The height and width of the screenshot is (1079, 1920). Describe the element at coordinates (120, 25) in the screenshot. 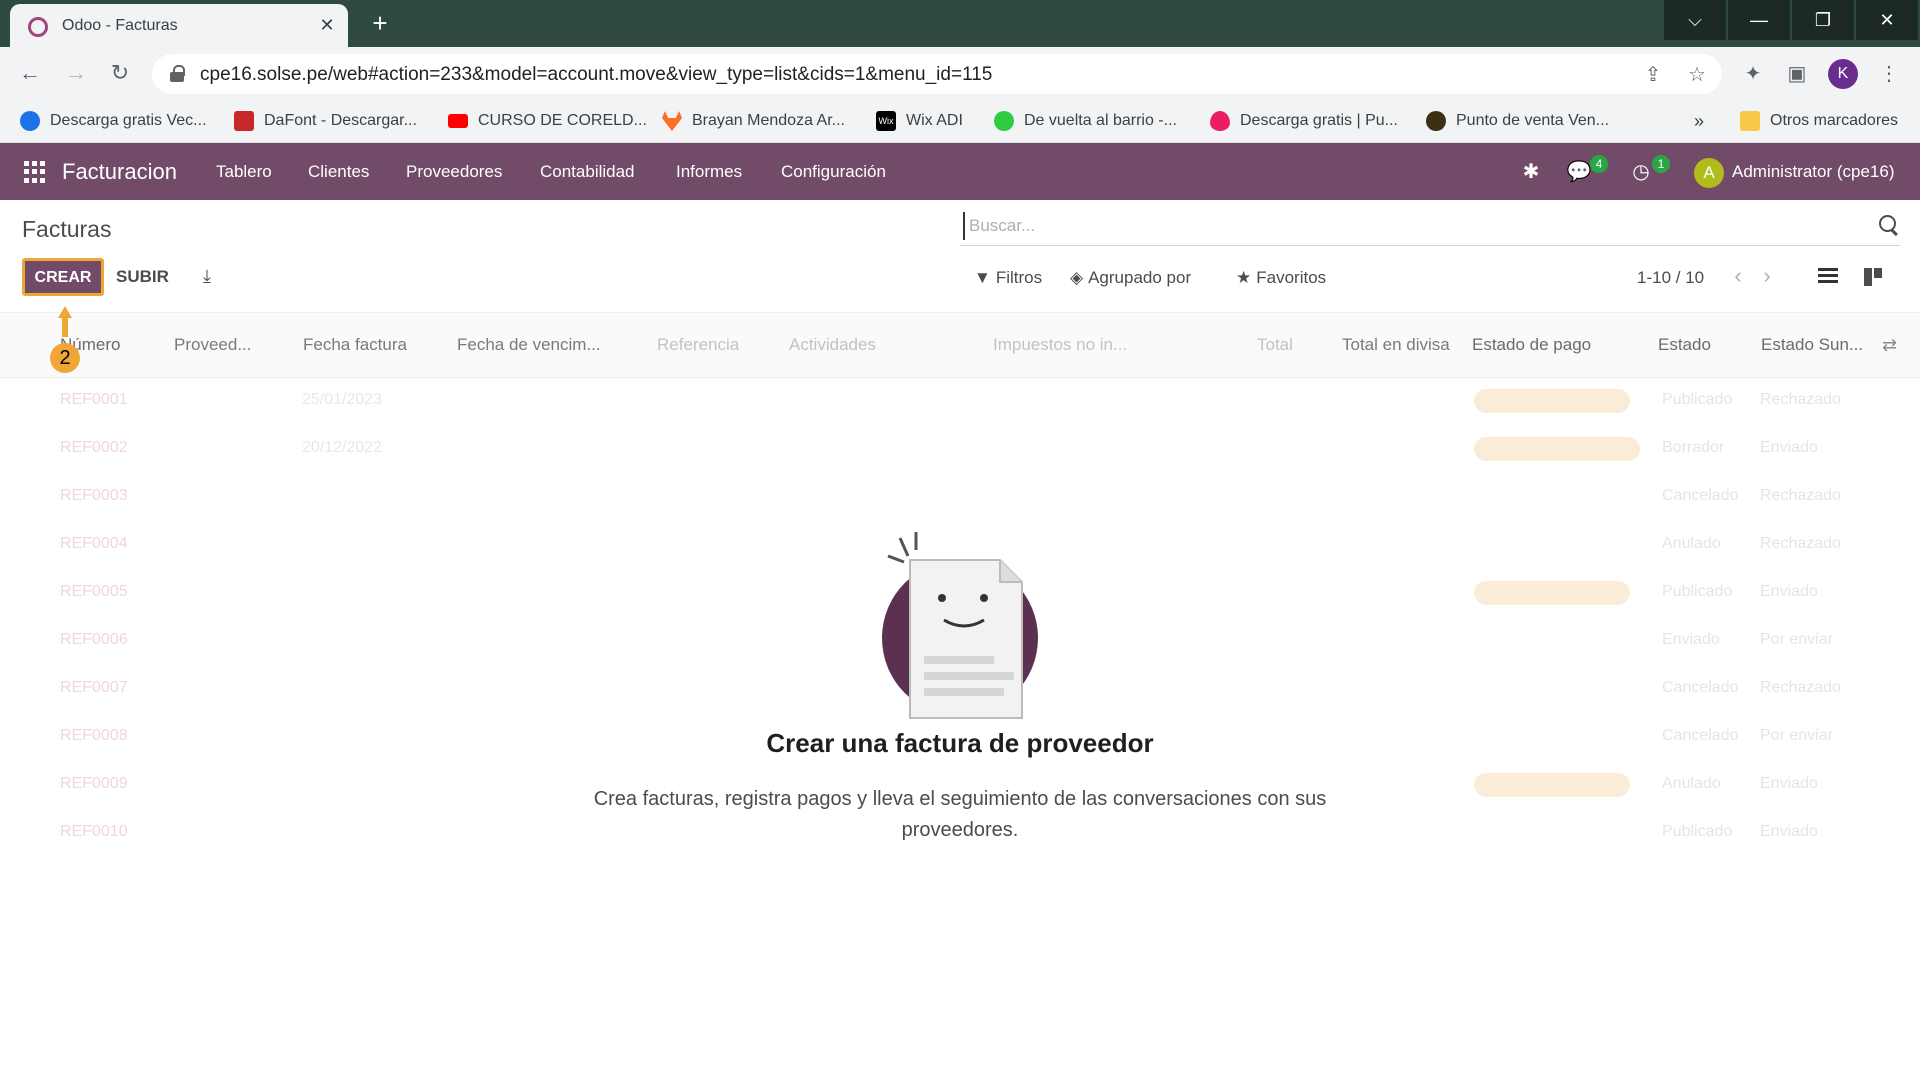

I see `tab-title: Odoo - Facturas` at that location.